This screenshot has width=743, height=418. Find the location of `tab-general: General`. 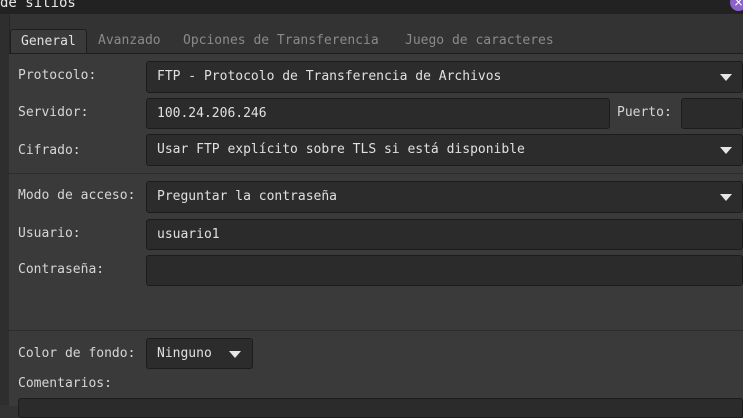

tab-general: General is located at coordinates (48, 42).